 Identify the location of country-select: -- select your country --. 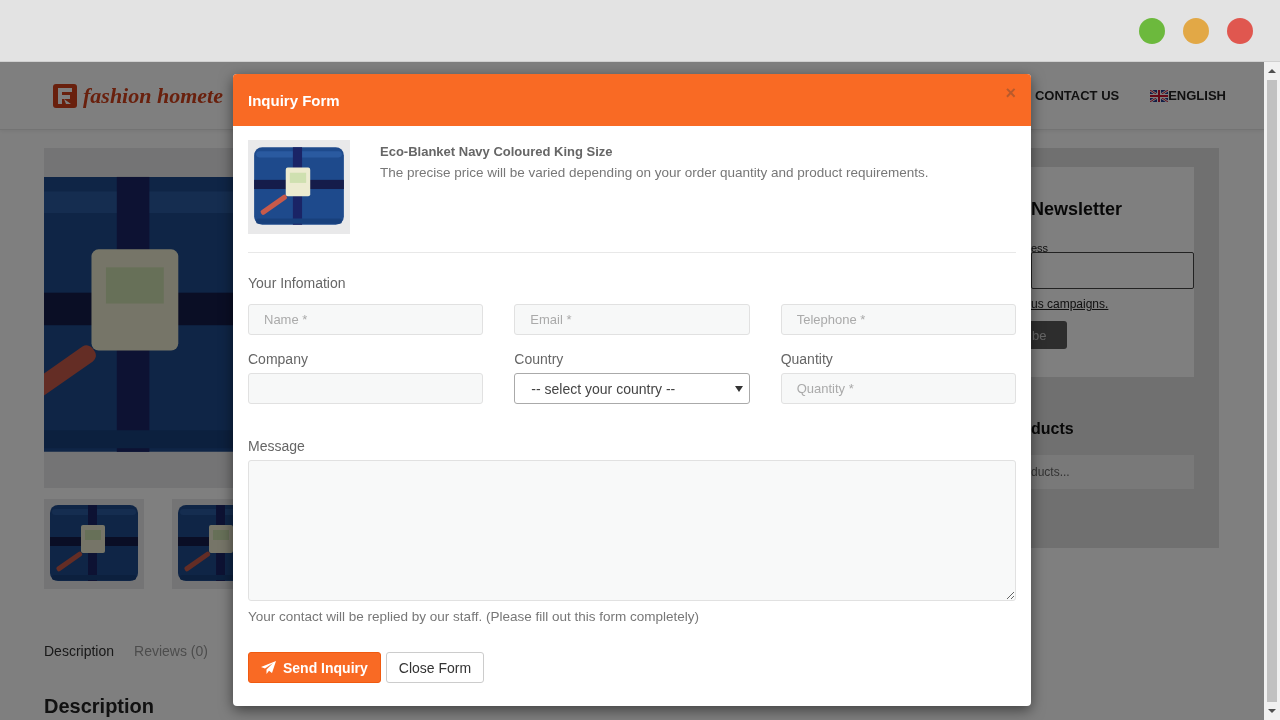
(632, 388).